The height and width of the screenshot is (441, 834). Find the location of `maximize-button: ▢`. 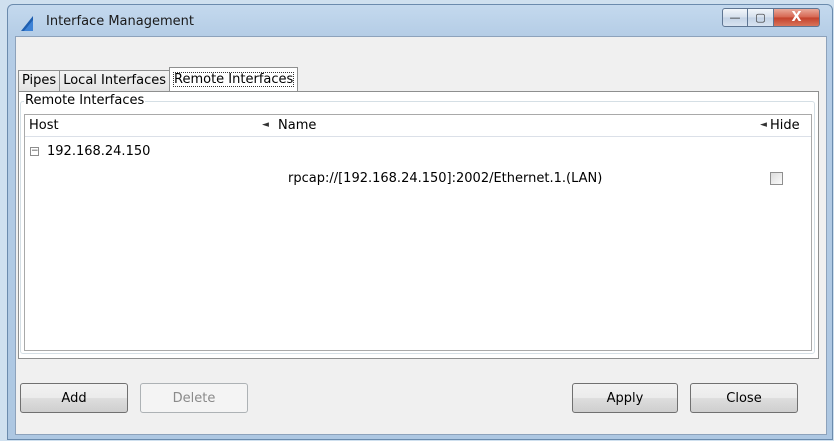

maximize-button: ▢ is located at coordinates (761, 17).